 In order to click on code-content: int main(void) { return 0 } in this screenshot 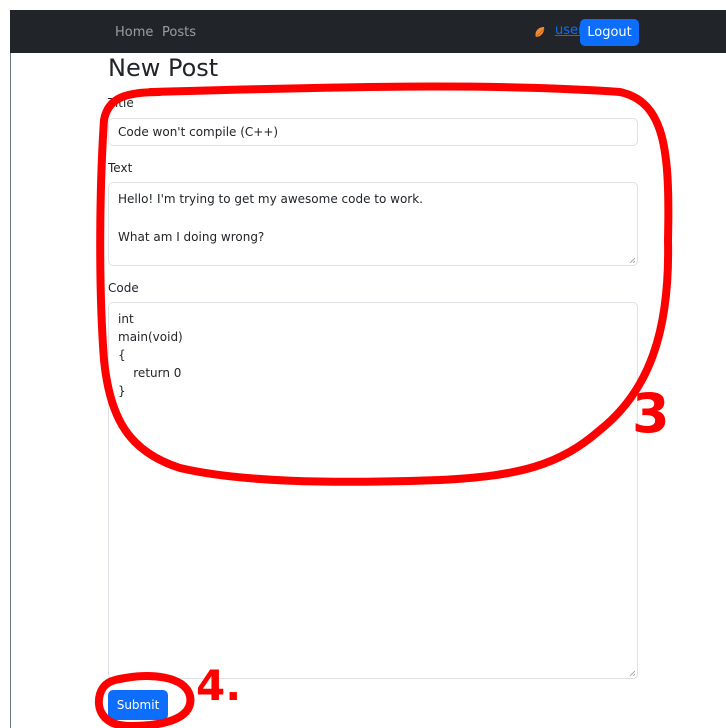, I will do `click(150, 355)`.